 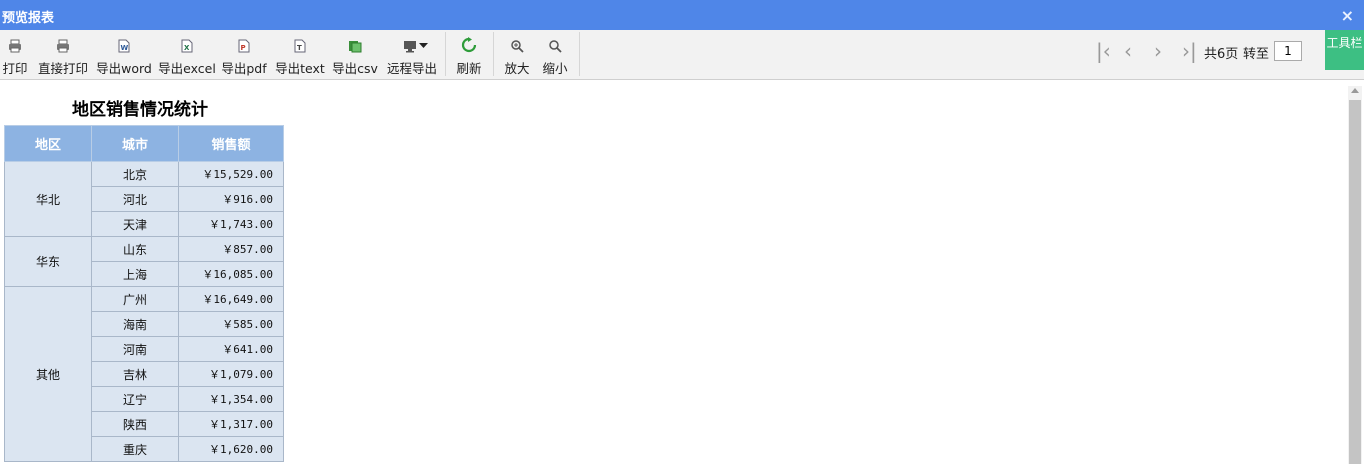 What do you see at coordinates (135, 374) in the screenshot?
I see `city-cell: 吉林` at bounding box center [135, 374].